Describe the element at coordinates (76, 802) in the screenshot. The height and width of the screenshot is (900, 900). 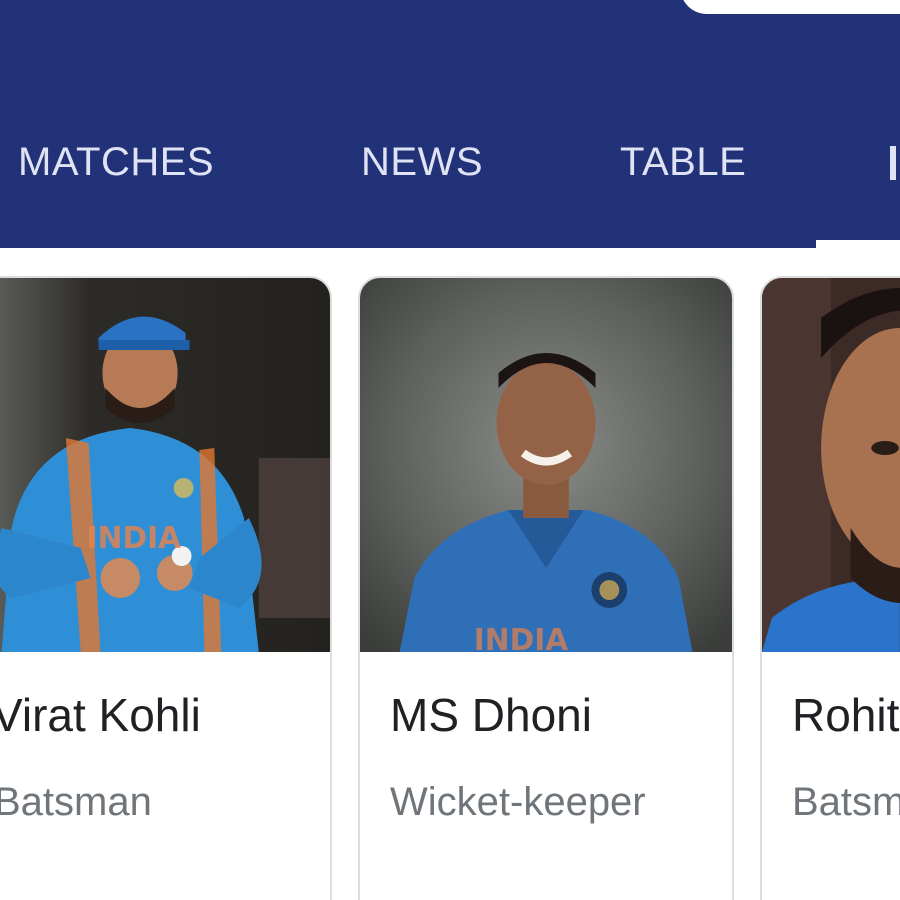
I see `player-role: Batsman` at that location.